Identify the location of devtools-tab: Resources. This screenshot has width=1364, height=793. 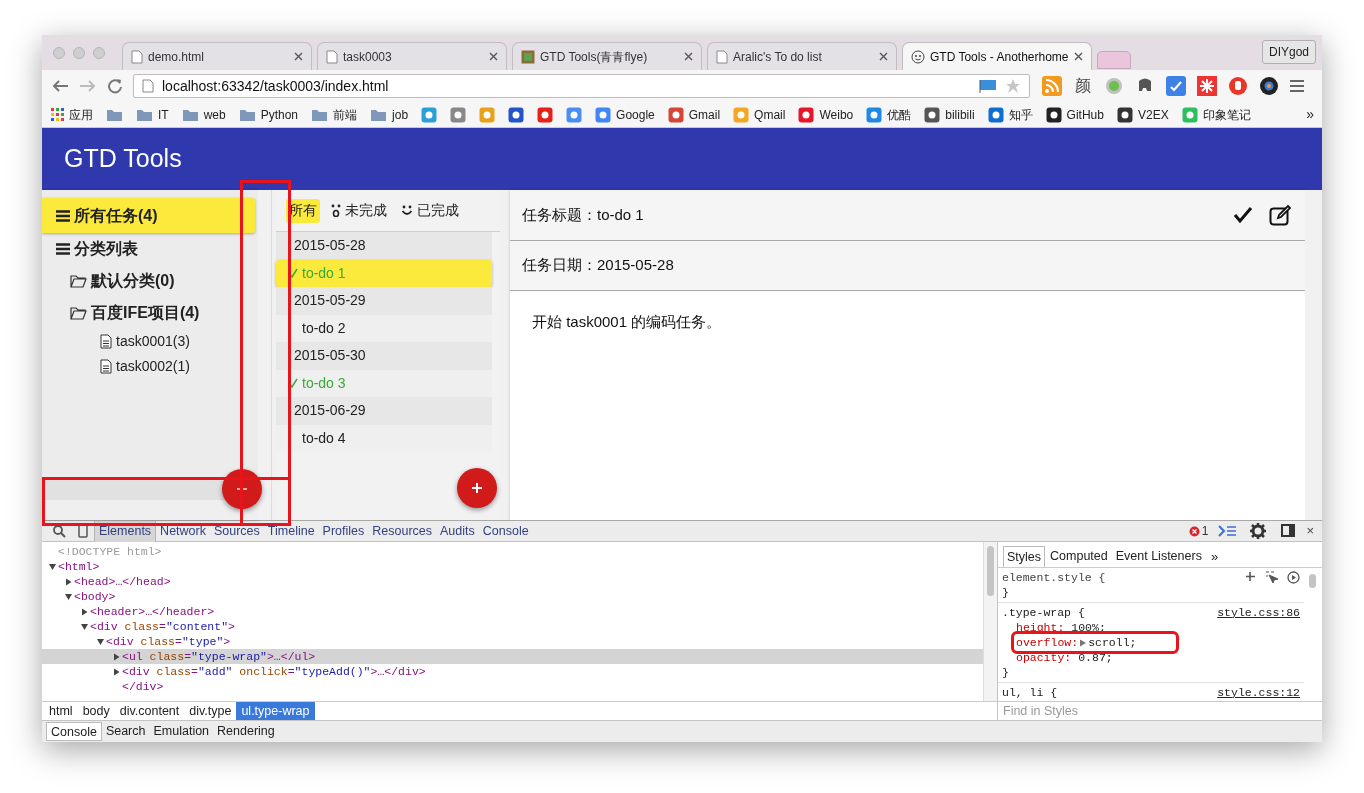
(402, 531).